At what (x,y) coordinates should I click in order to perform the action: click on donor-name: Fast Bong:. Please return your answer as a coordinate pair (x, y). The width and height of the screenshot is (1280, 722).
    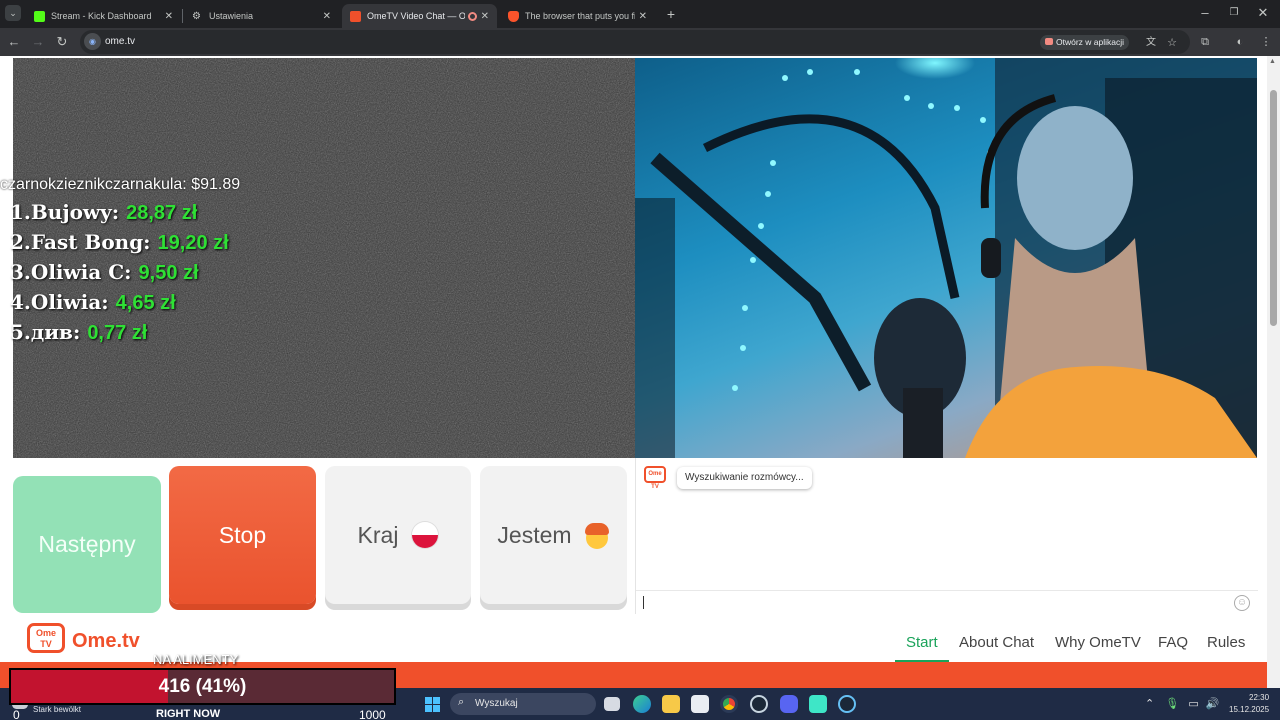
    Looking at the image, I should click on (90, 242).